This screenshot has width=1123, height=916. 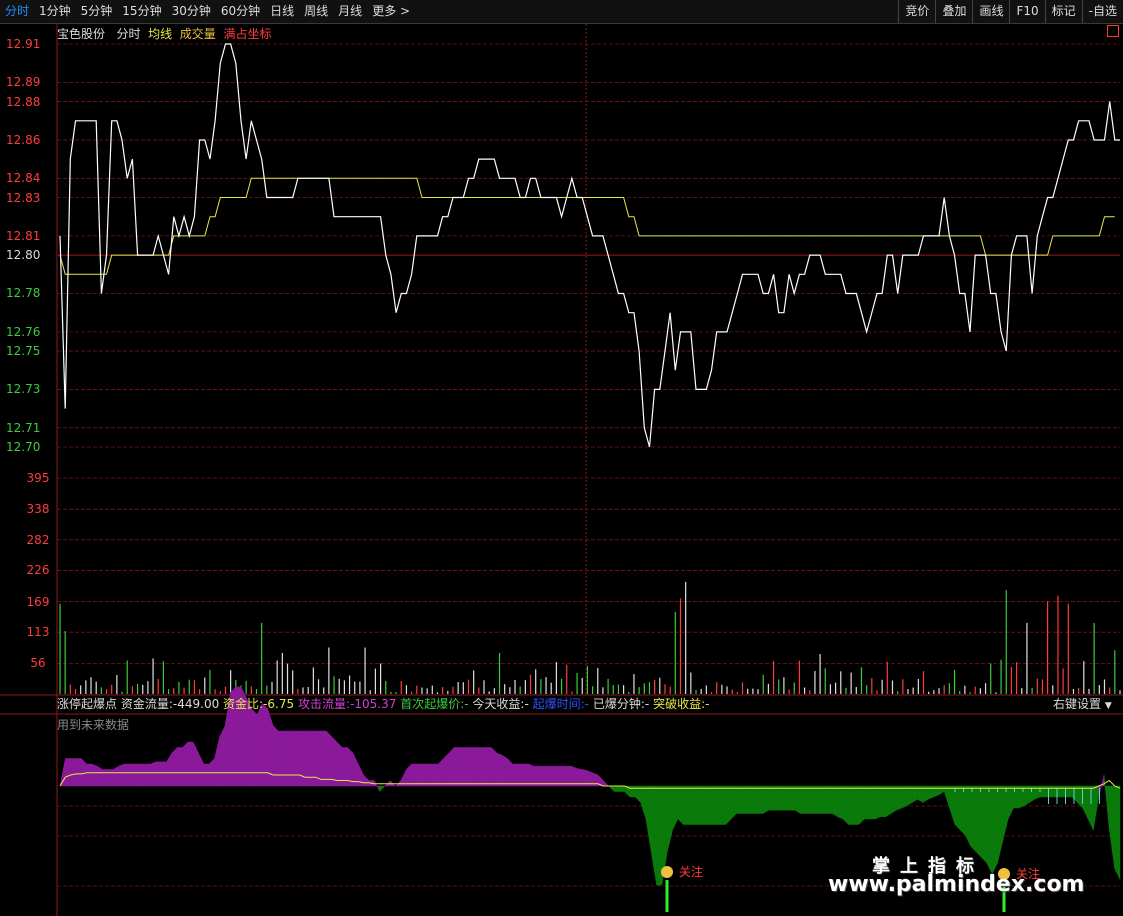 What do you see at coordinates (1026, 11) in the screenshot?
I see `f10-button: F10` at bounding box center [1026, 11].